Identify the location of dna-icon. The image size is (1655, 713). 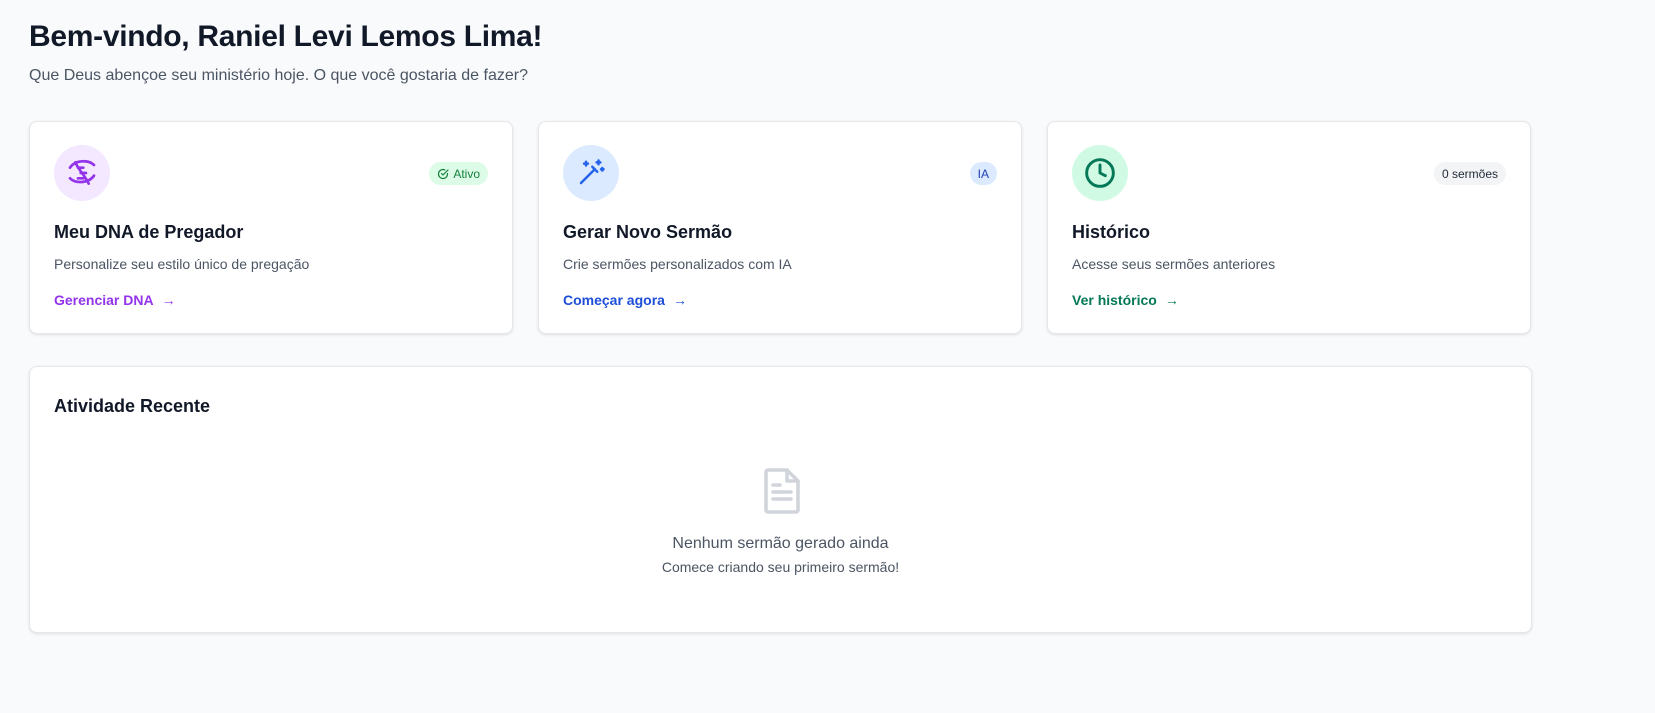
(82, 173).